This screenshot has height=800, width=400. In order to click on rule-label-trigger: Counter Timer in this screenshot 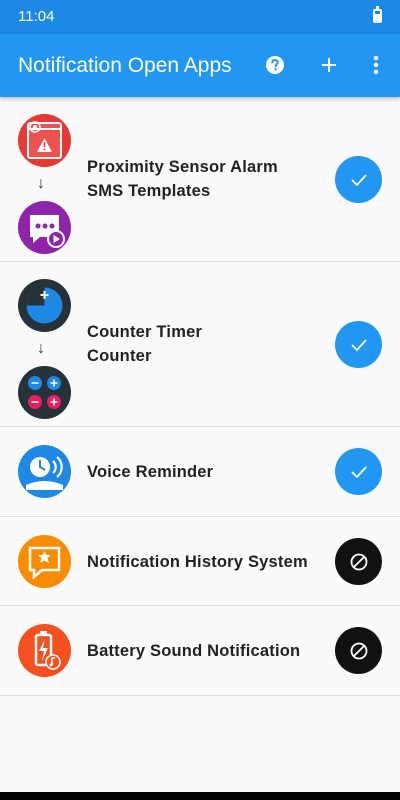, I will do `click(145, 332)`.